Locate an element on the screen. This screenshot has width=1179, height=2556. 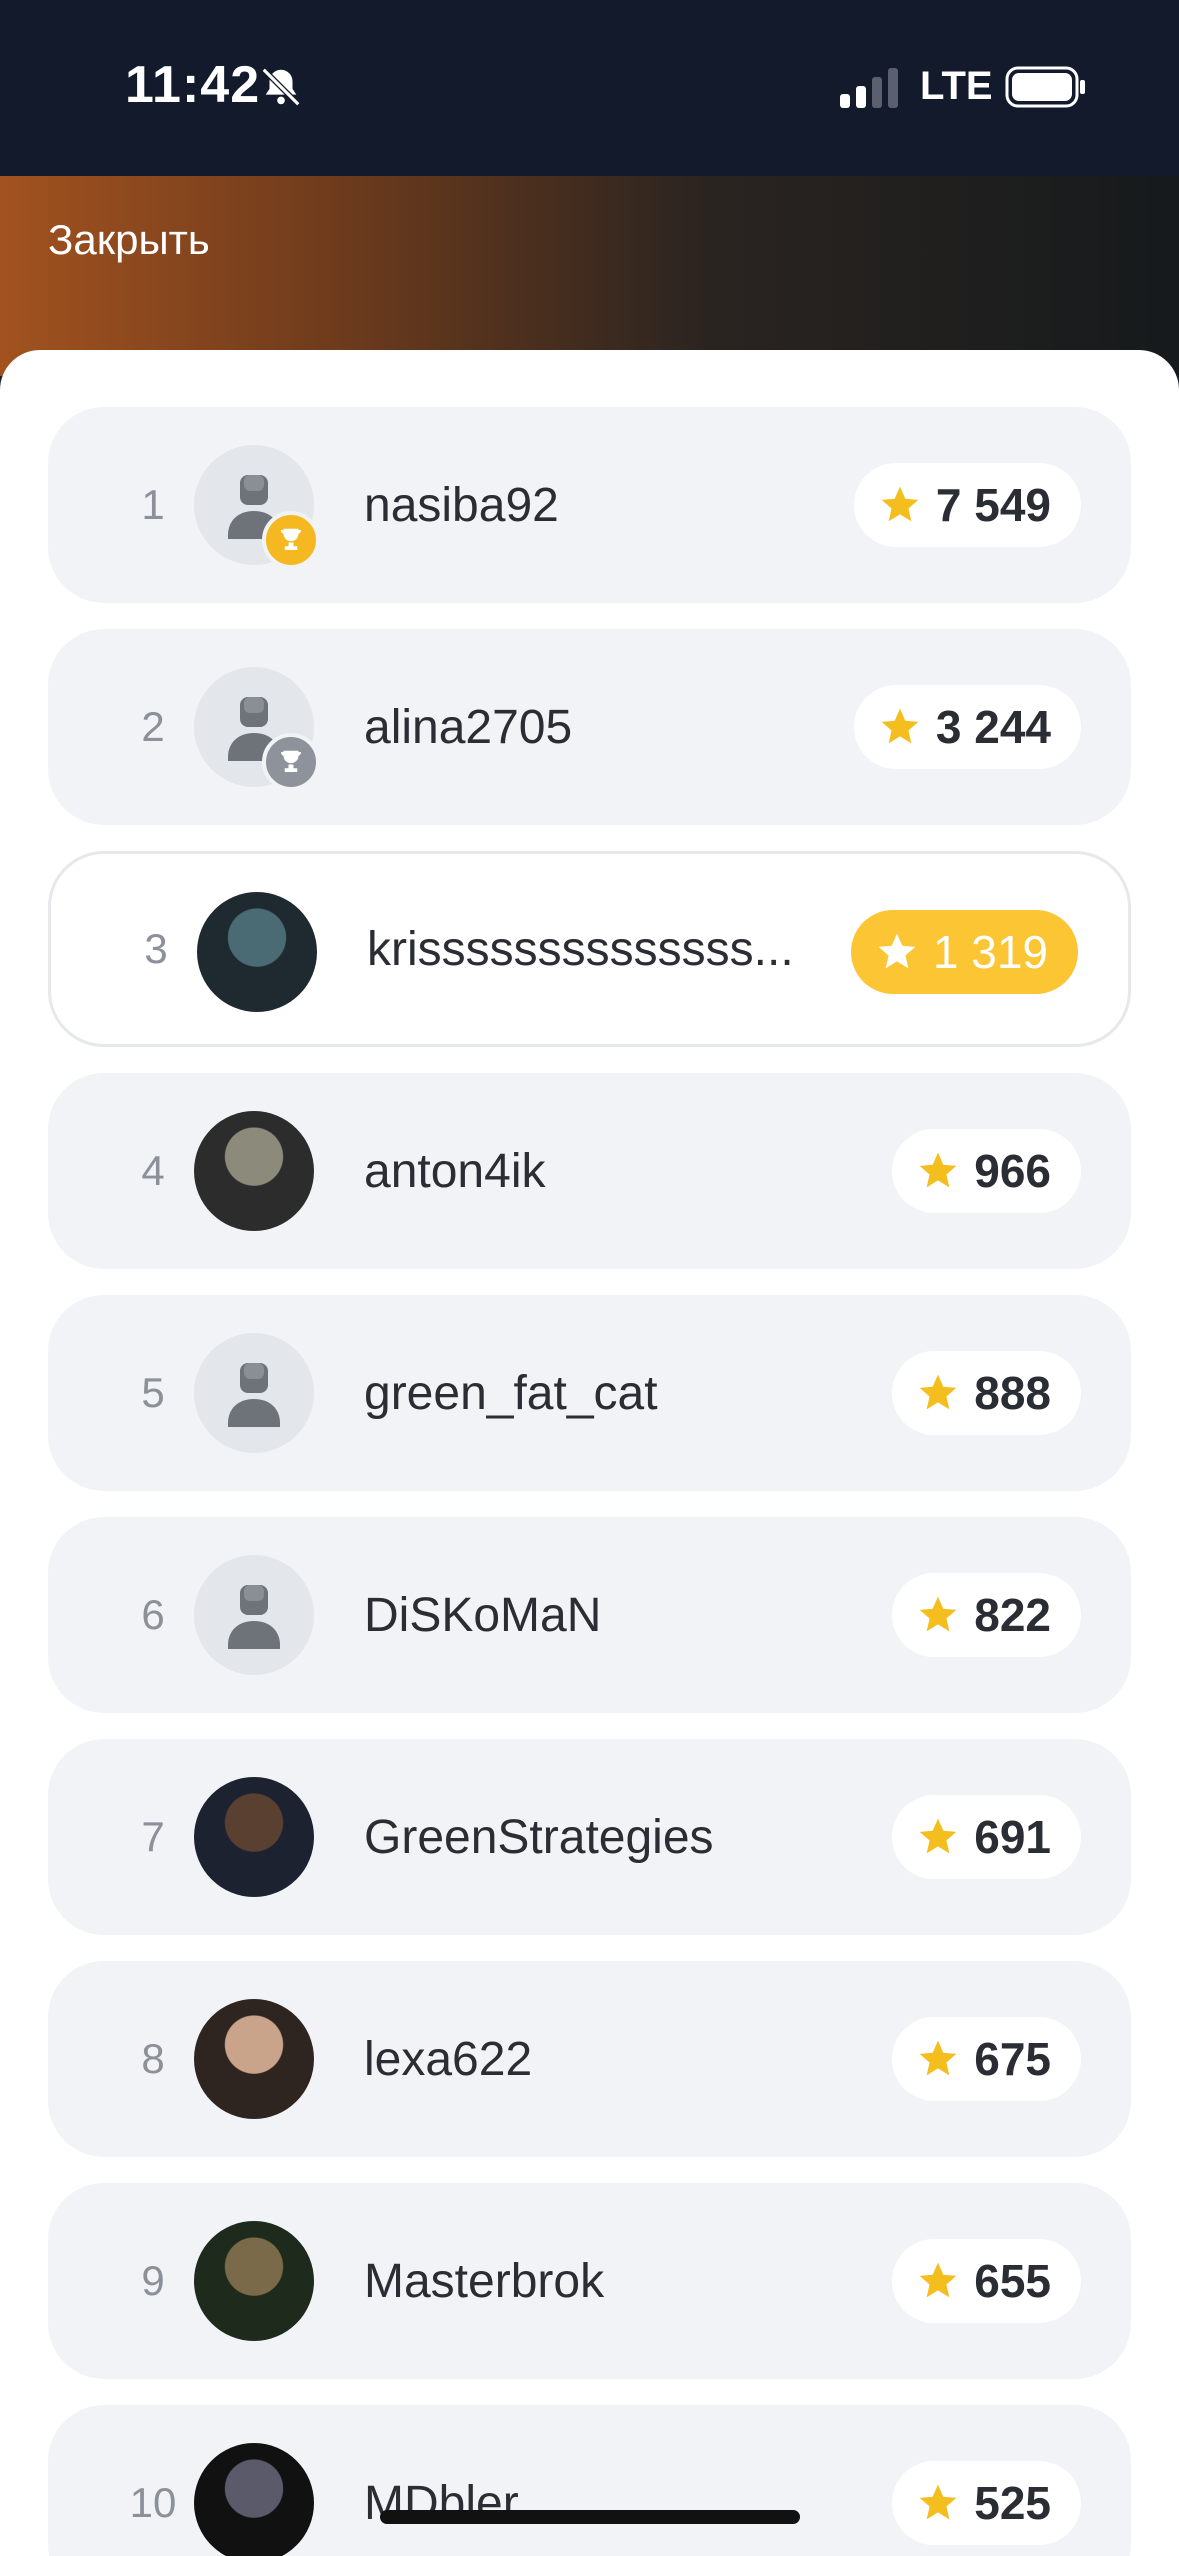
score-pill: 525 is located at coordinates (986, 2503).